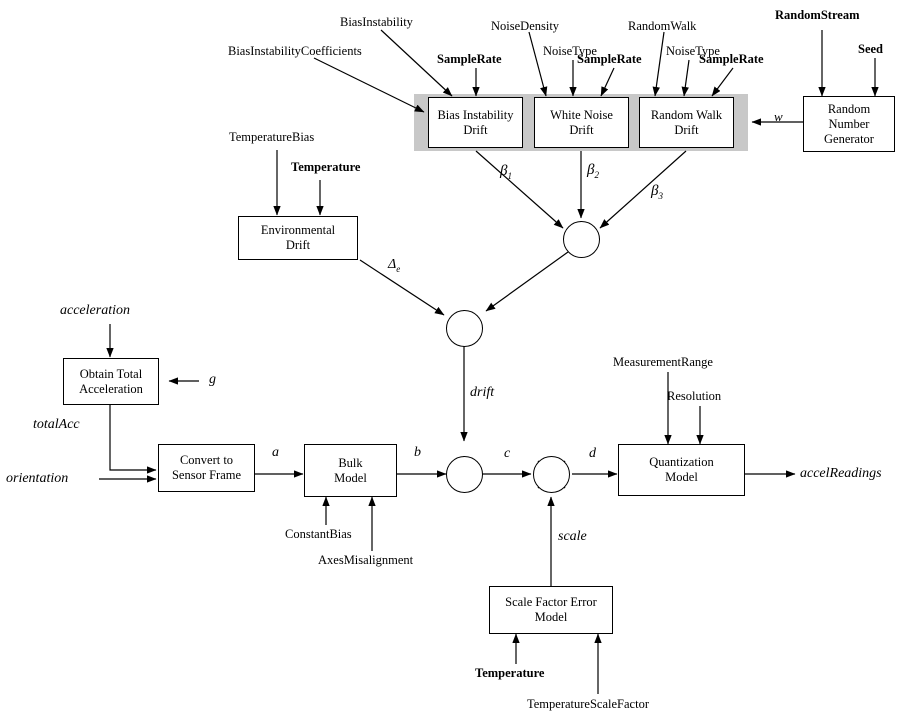 This screenshot has height=713, width=917. I want to click on param-sample-rate-1: SampleRate, so click(469, 59).